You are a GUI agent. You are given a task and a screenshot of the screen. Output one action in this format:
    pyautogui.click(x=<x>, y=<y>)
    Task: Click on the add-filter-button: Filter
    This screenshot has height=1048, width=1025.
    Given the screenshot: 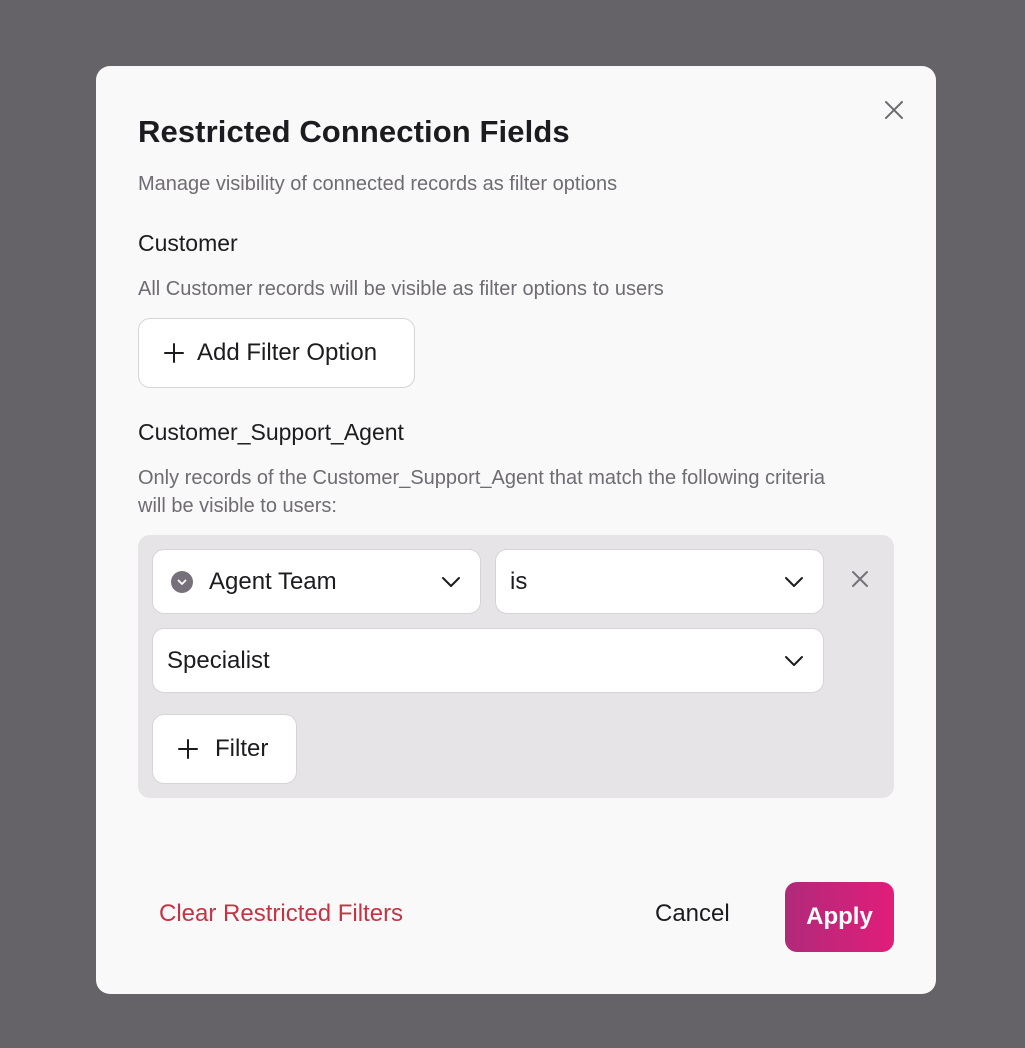 What is the action you would take?
    pyautogui.click(x=224, y=749)
    